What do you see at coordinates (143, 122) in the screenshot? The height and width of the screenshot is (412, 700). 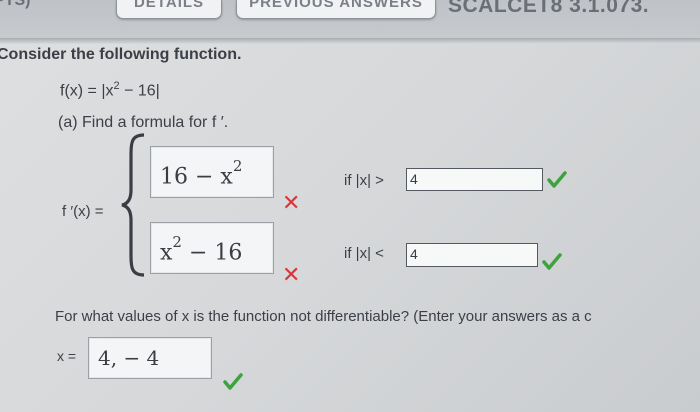 I see `part-a-label: (a) Find a formula for f ′.` at bounding box center [143, 122].